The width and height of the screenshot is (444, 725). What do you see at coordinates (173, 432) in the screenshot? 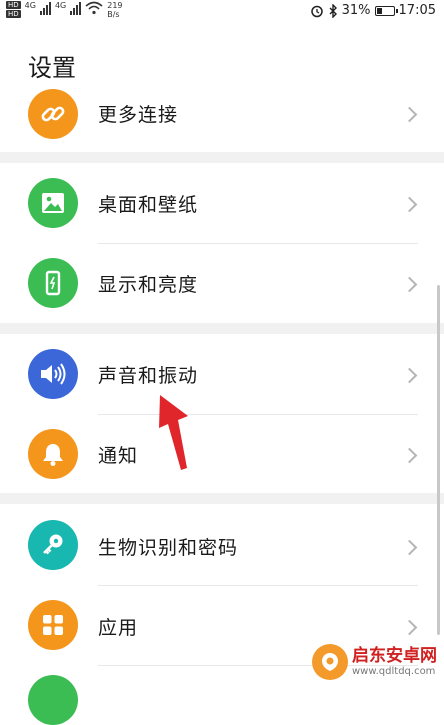
I see `annotation-arrow-icon` at bounding box center [173, 432].